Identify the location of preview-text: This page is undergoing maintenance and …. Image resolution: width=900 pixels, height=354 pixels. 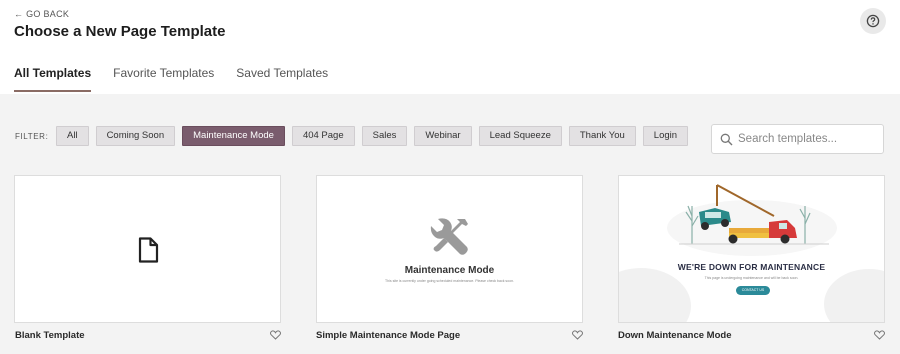
(751, 278).